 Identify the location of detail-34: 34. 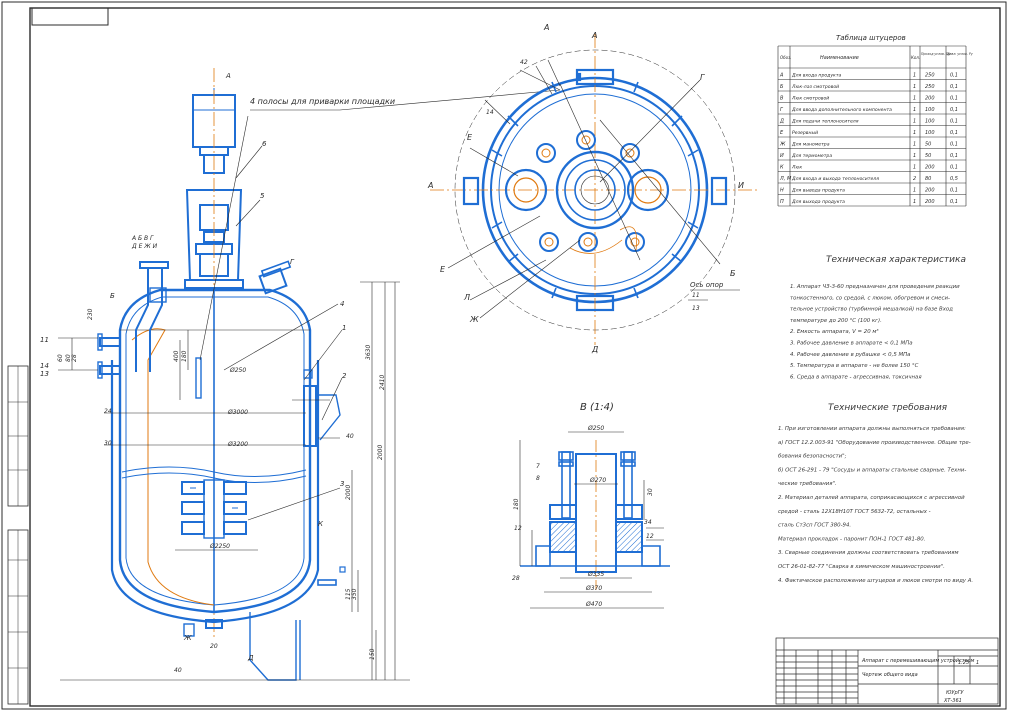
(648, 522).